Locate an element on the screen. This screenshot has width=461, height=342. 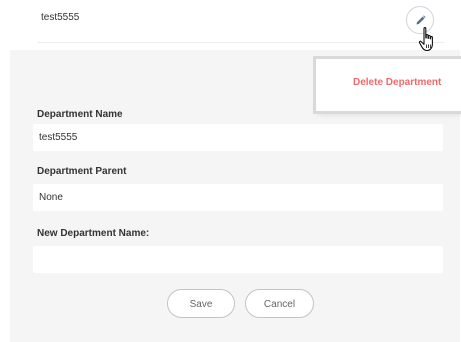
hand-pointer-icon is located at coordinates (425, 39).